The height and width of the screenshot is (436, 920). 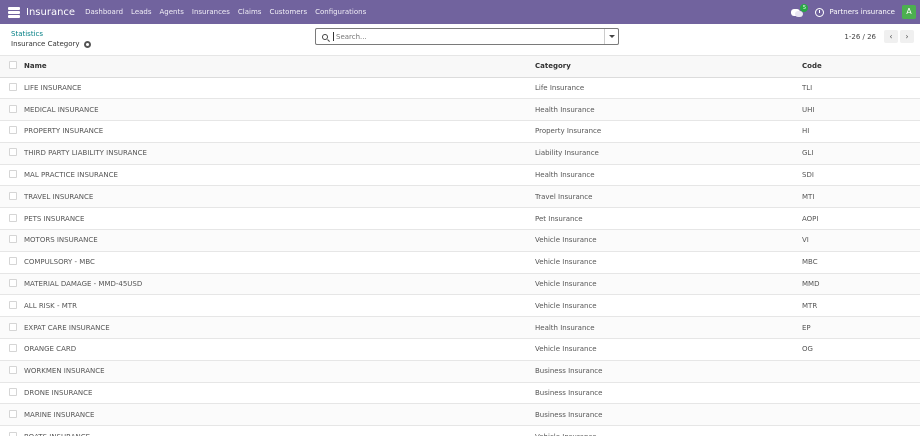 I want to click on cell-code: MTR, so click(x=861, y=306).